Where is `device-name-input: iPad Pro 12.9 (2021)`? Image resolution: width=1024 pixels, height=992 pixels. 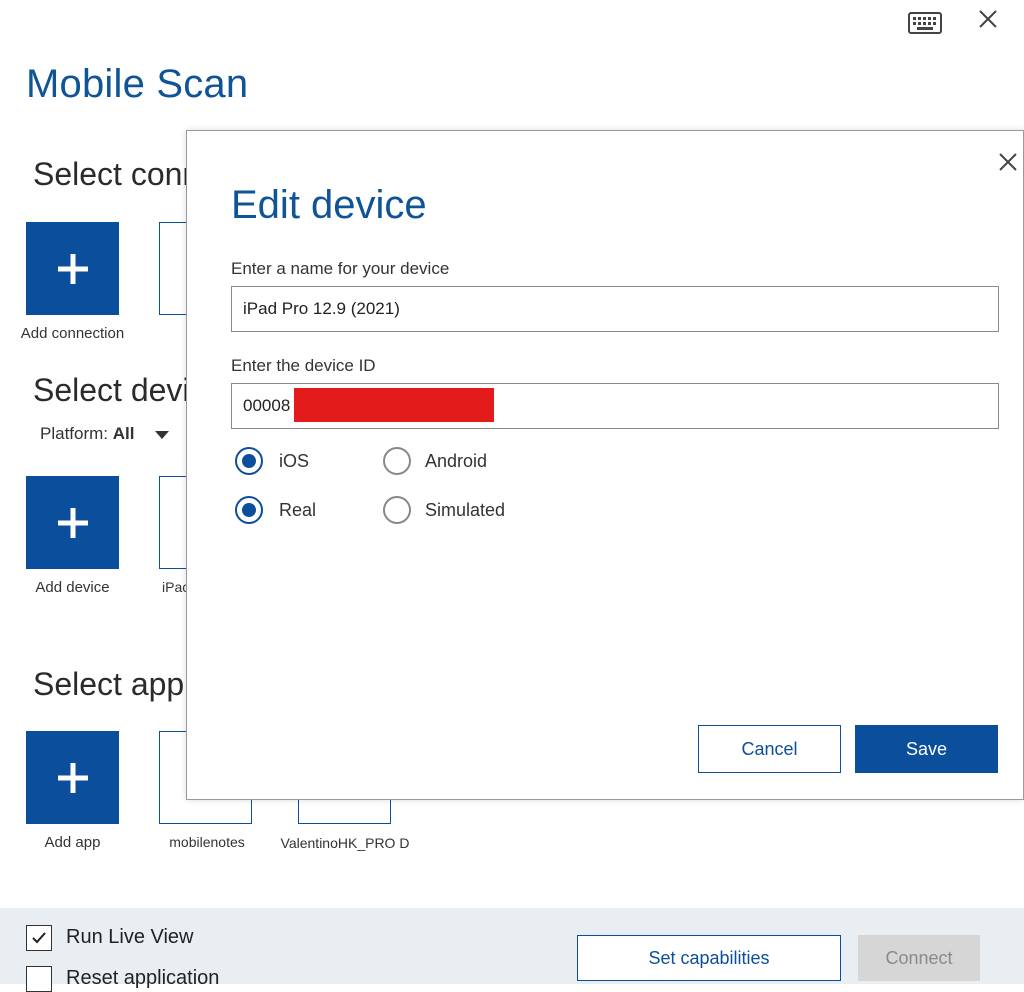 device-name-input: iPad Pro 12.9 (2021) is located at coordinates (615, 309).